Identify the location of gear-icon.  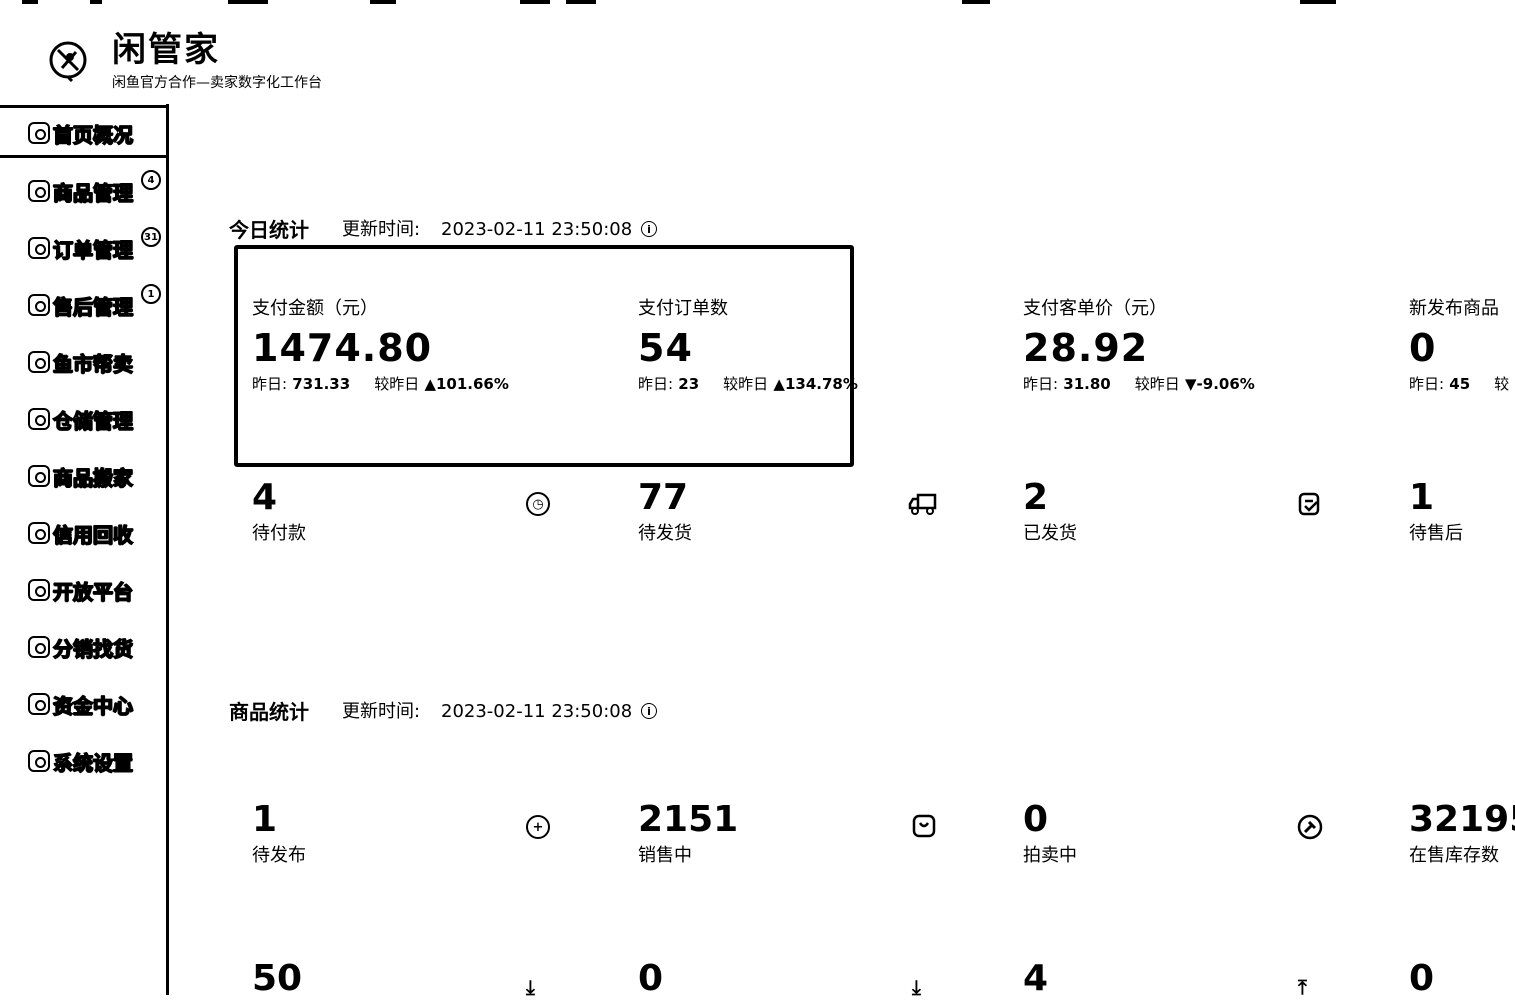
(39, 761).